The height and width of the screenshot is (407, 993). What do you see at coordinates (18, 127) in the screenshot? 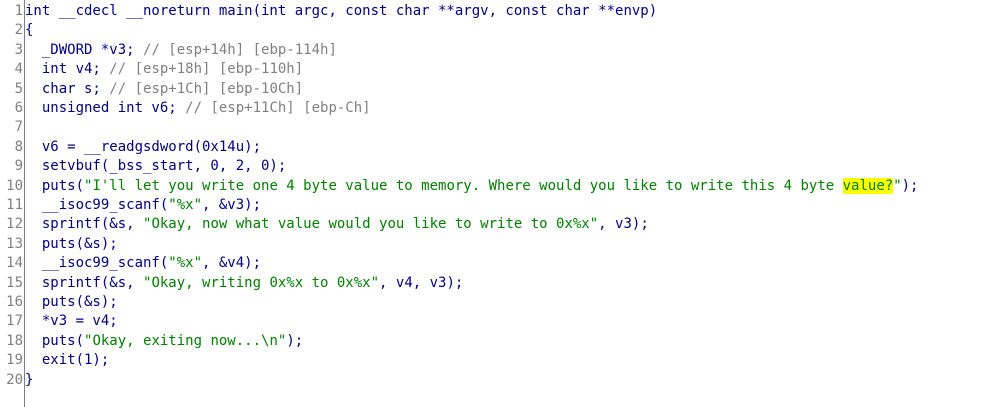
I see `line-number: 7` at bounding box center [18, 127].